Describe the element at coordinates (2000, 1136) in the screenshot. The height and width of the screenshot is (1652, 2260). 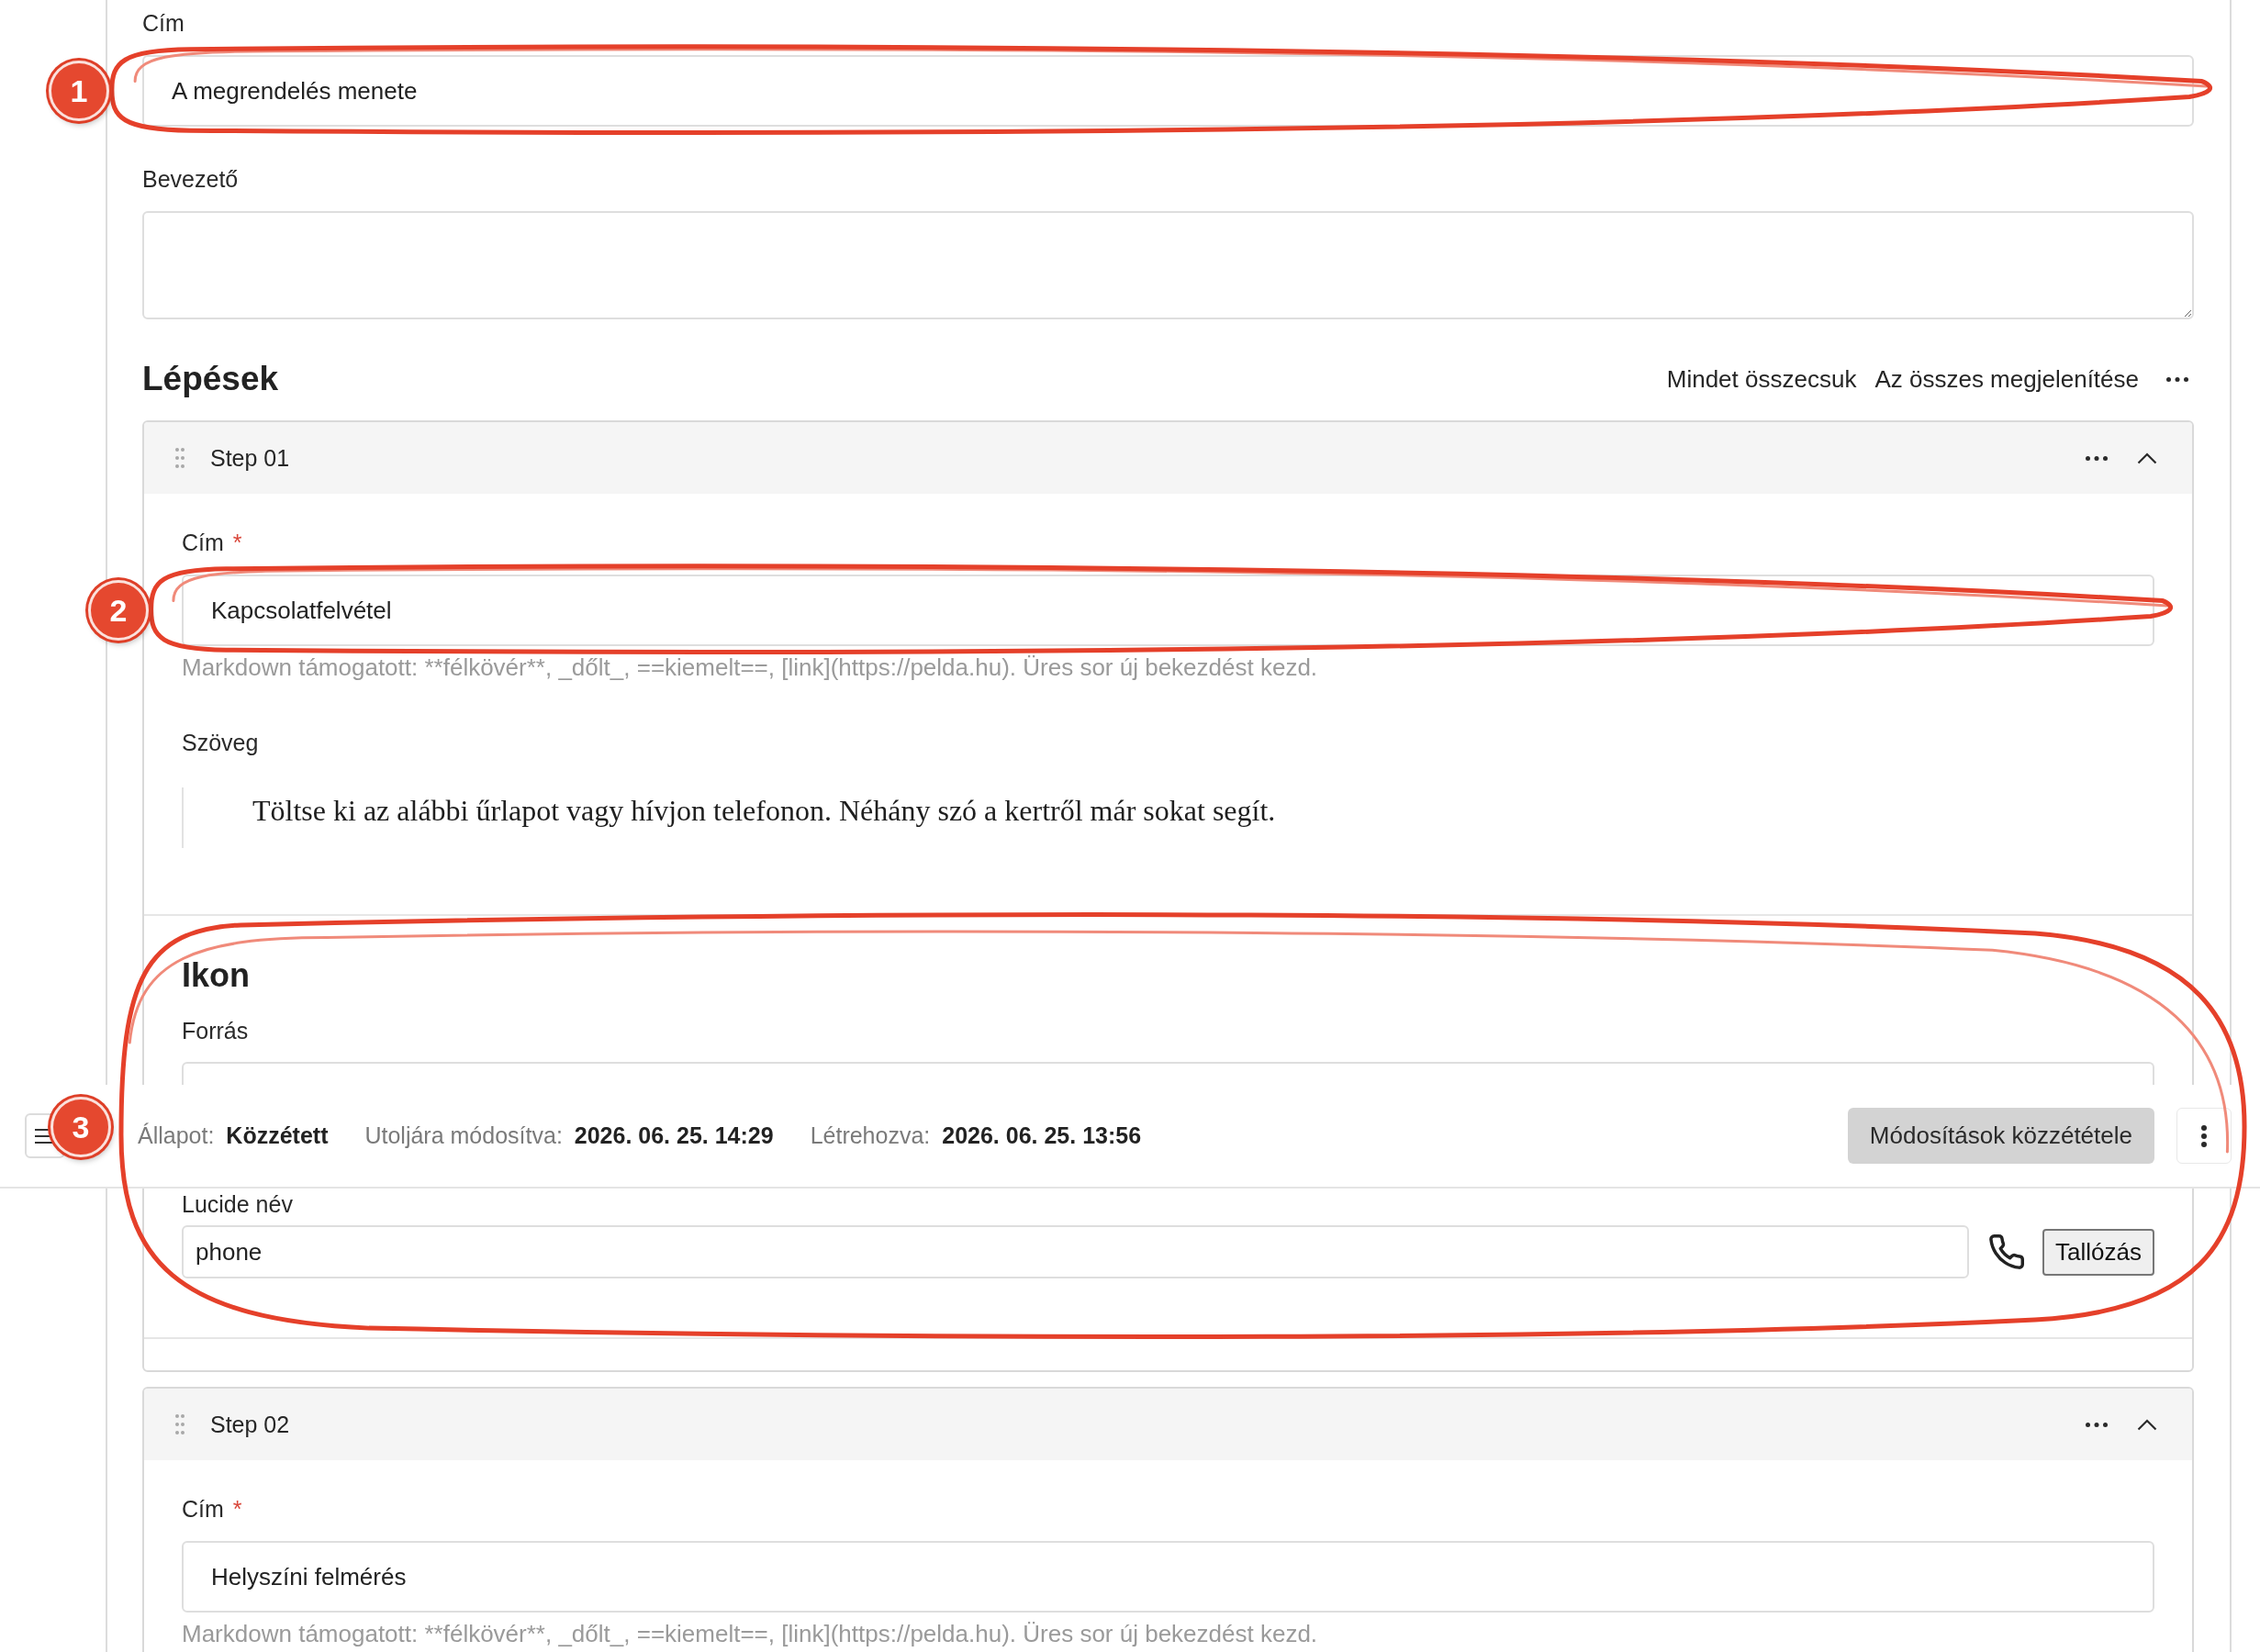
I see `publish-button: Módosítások közzététele` at that location.